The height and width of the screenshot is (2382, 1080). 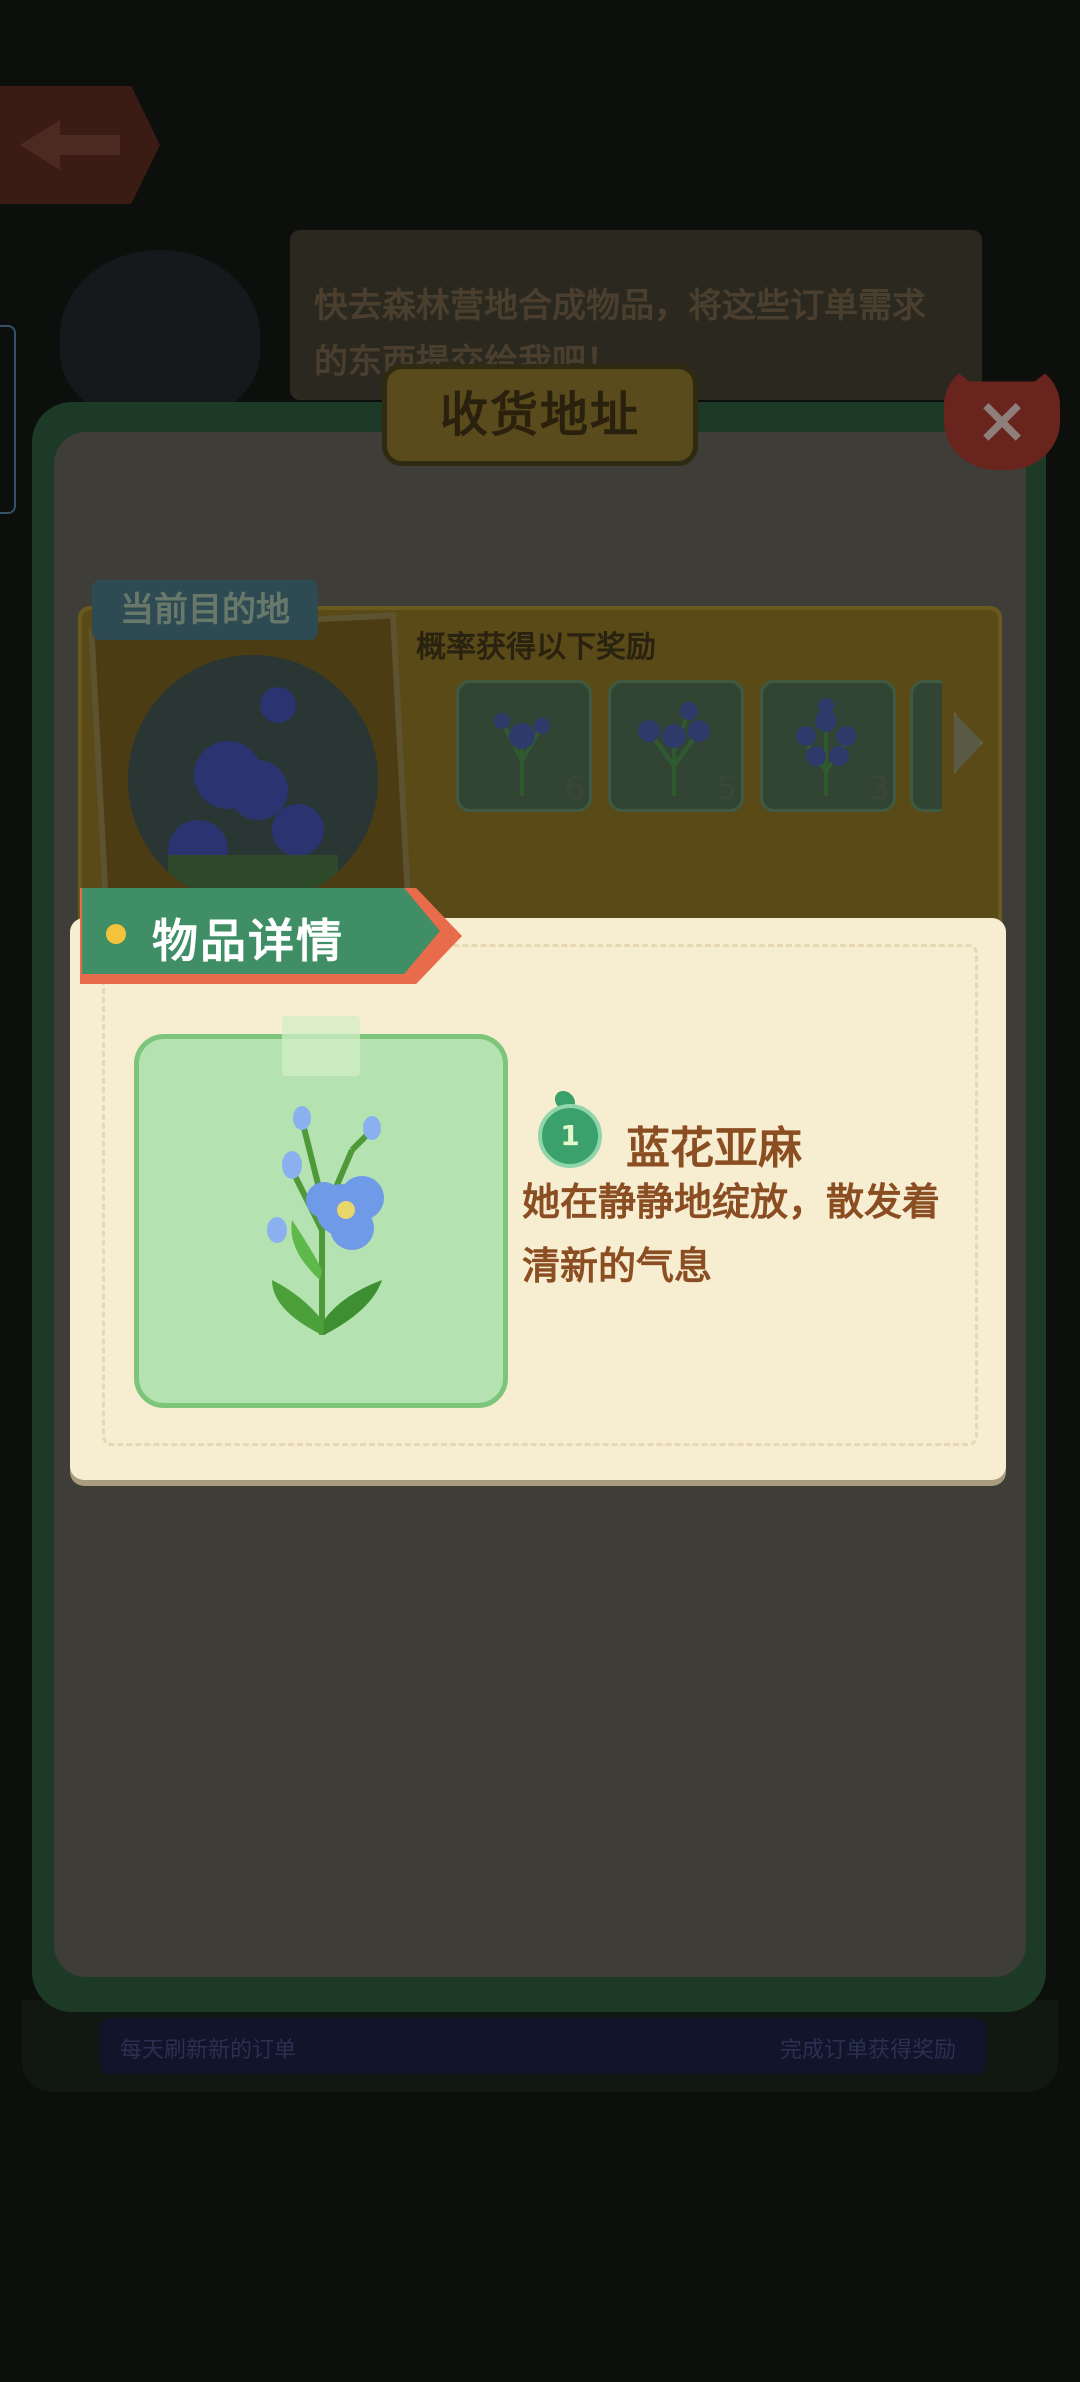 I want to click on destination-image, so click(x=253, y=780).